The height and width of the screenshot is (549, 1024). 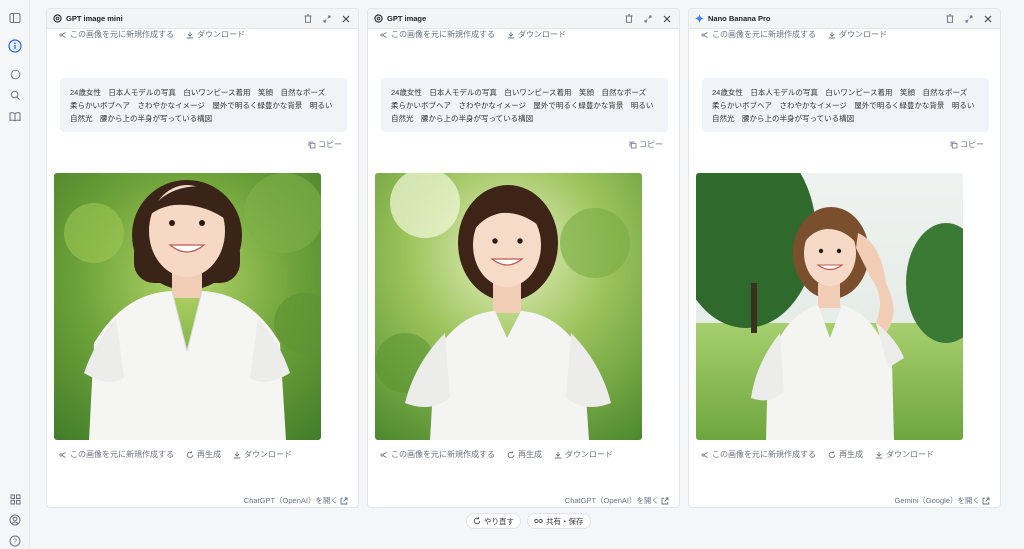 I want to click on sidebar: ?, so click(x=15, y=274).